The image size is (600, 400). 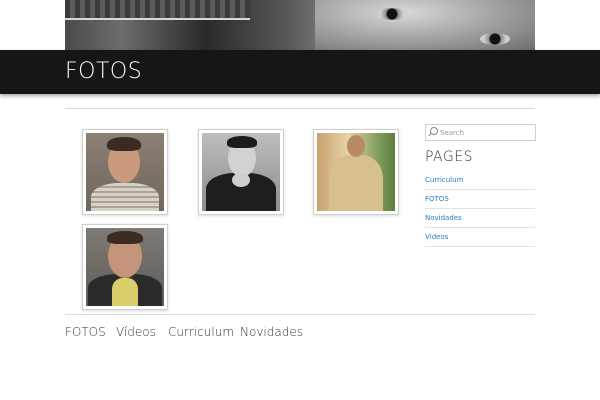 What do you see at coordinates (480, 180) in the screenshot?
I see `pages-list-item: Curriculum` at bounding box center [480, 180].